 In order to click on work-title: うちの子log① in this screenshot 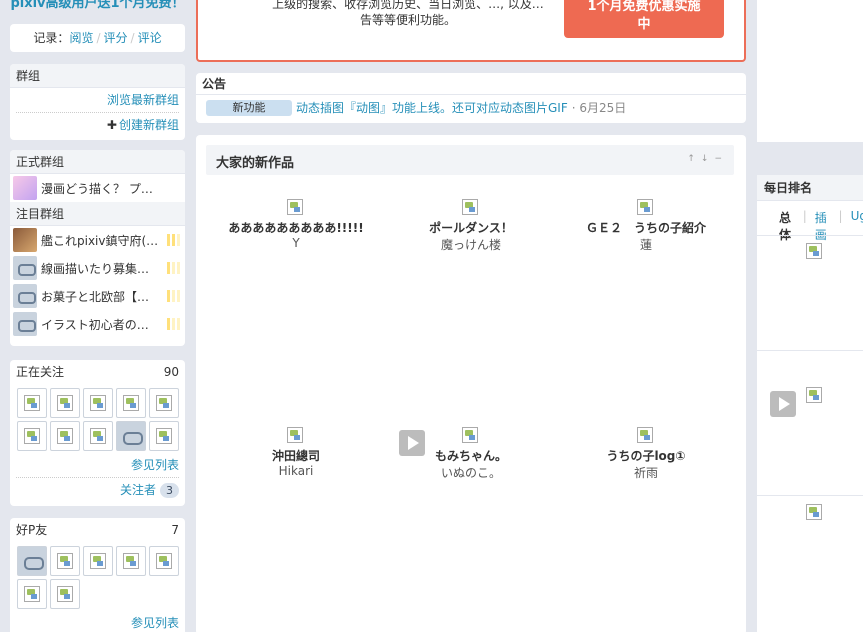, I will do `click(646, 455)`.